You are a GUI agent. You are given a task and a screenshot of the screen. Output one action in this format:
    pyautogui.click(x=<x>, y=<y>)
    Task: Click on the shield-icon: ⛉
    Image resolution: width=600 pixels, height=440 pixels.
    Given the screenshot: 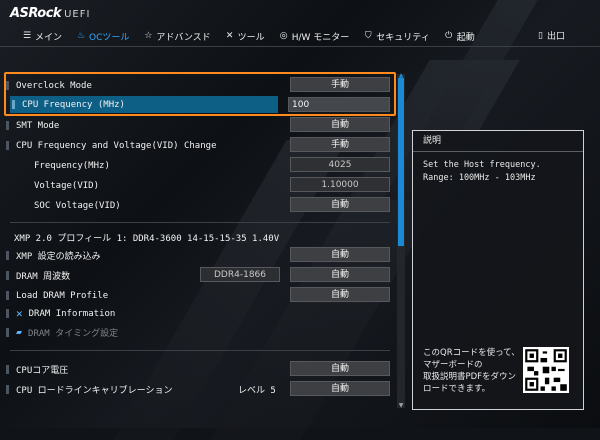 What is the action you would take?
    pyautogui.click(x=368, y=36)
    